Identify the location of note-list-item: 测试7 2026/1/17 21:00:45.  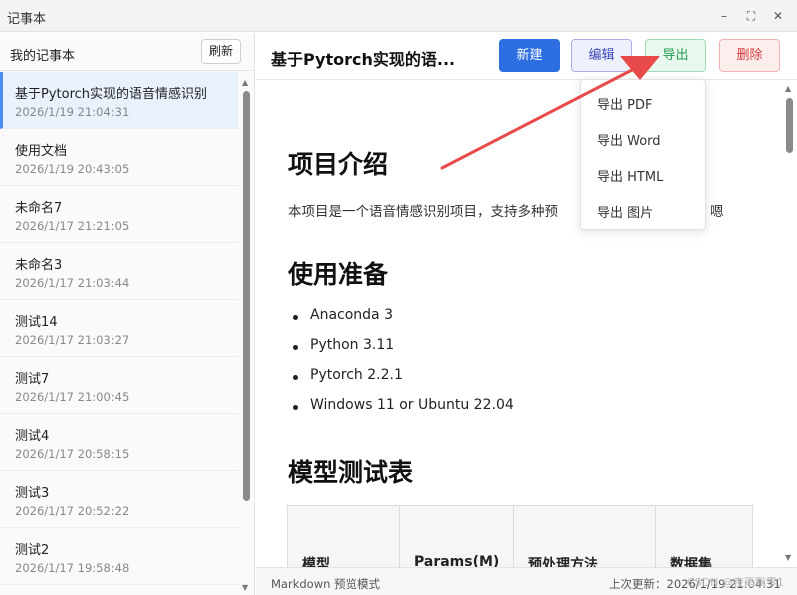
(119, 385).